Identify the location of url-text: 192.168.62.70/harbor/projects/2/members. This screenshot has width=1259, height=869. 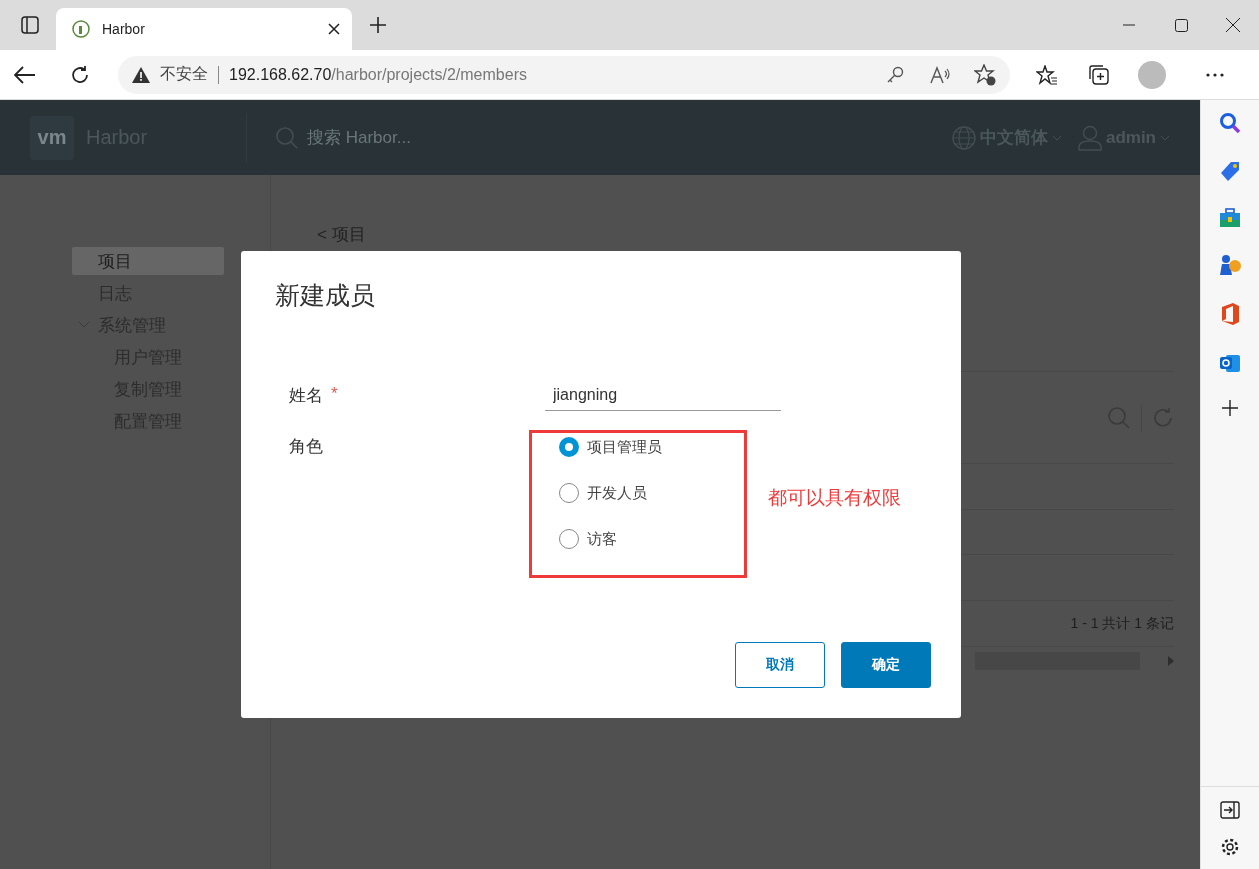
(378, 74).